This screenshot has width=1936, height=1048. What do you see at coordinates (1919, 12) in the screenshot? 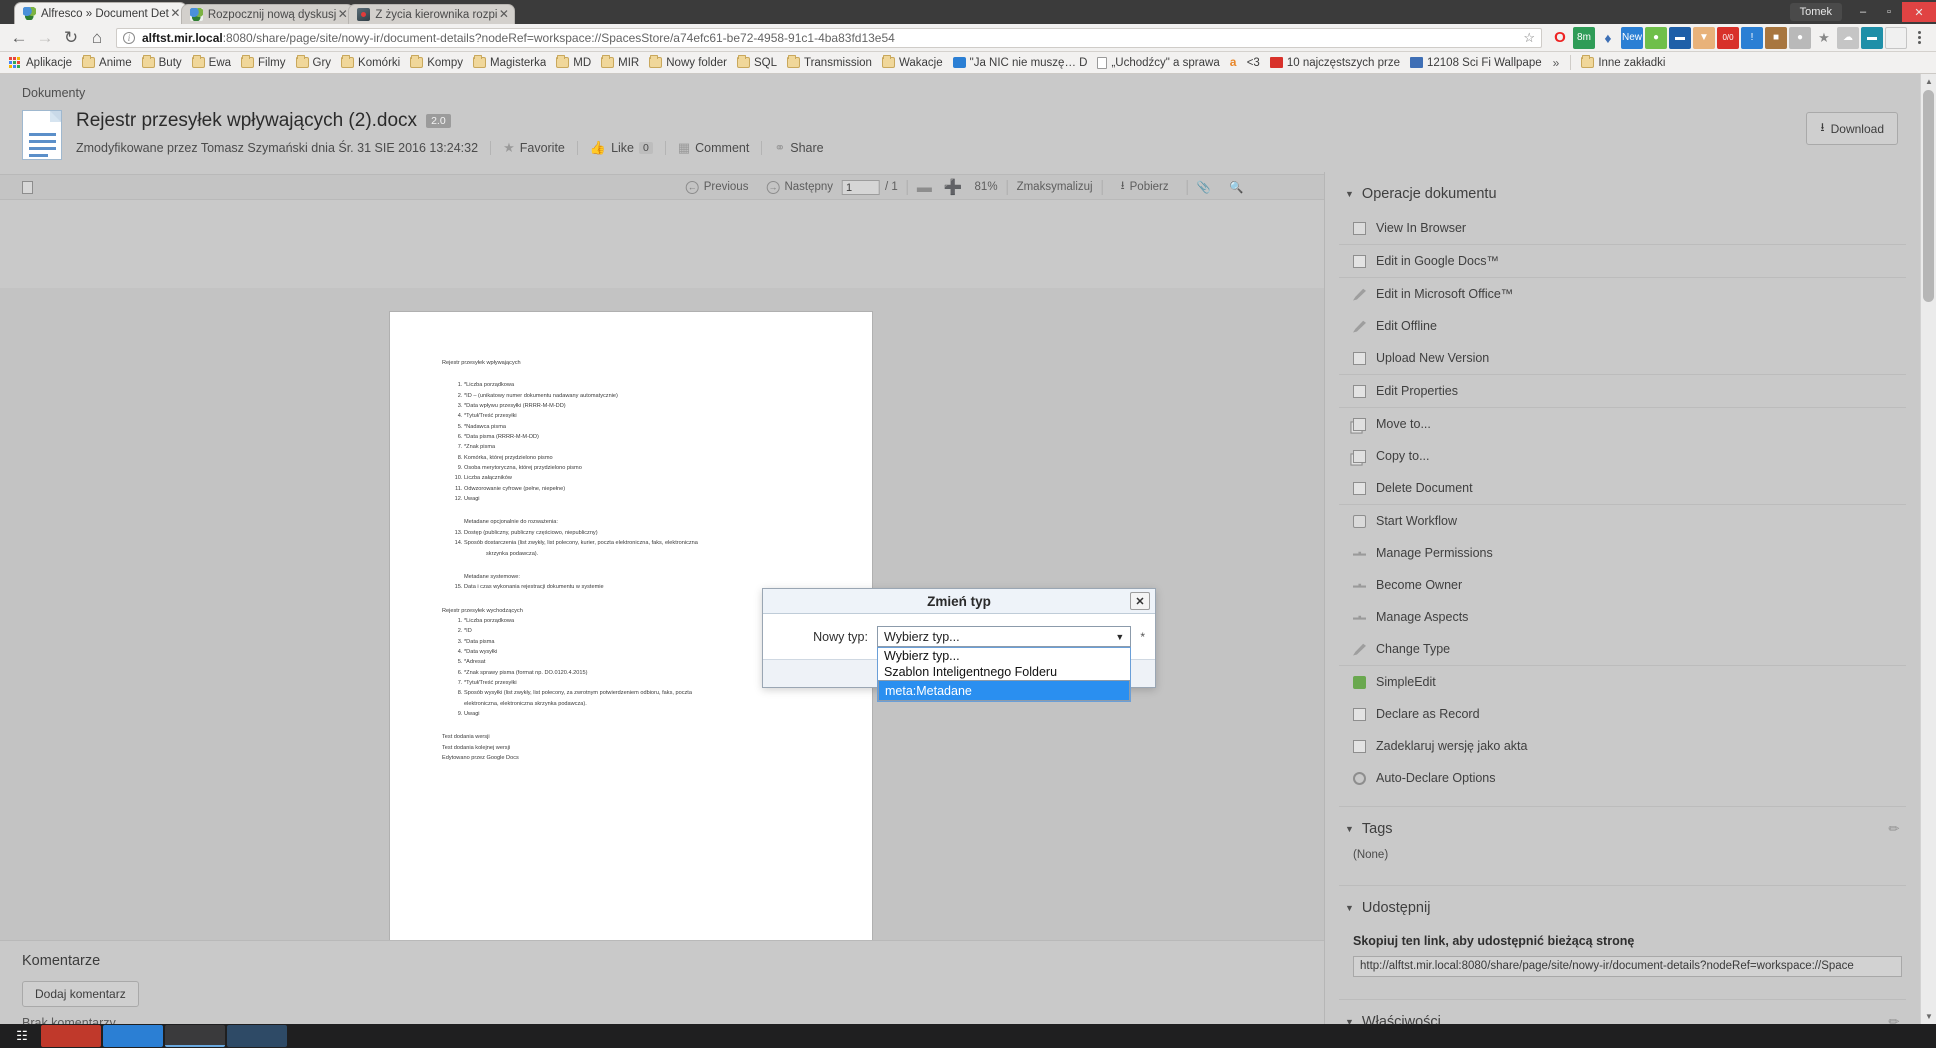
I see `close-window-button: ✕` at bounding box center [1919, 12].